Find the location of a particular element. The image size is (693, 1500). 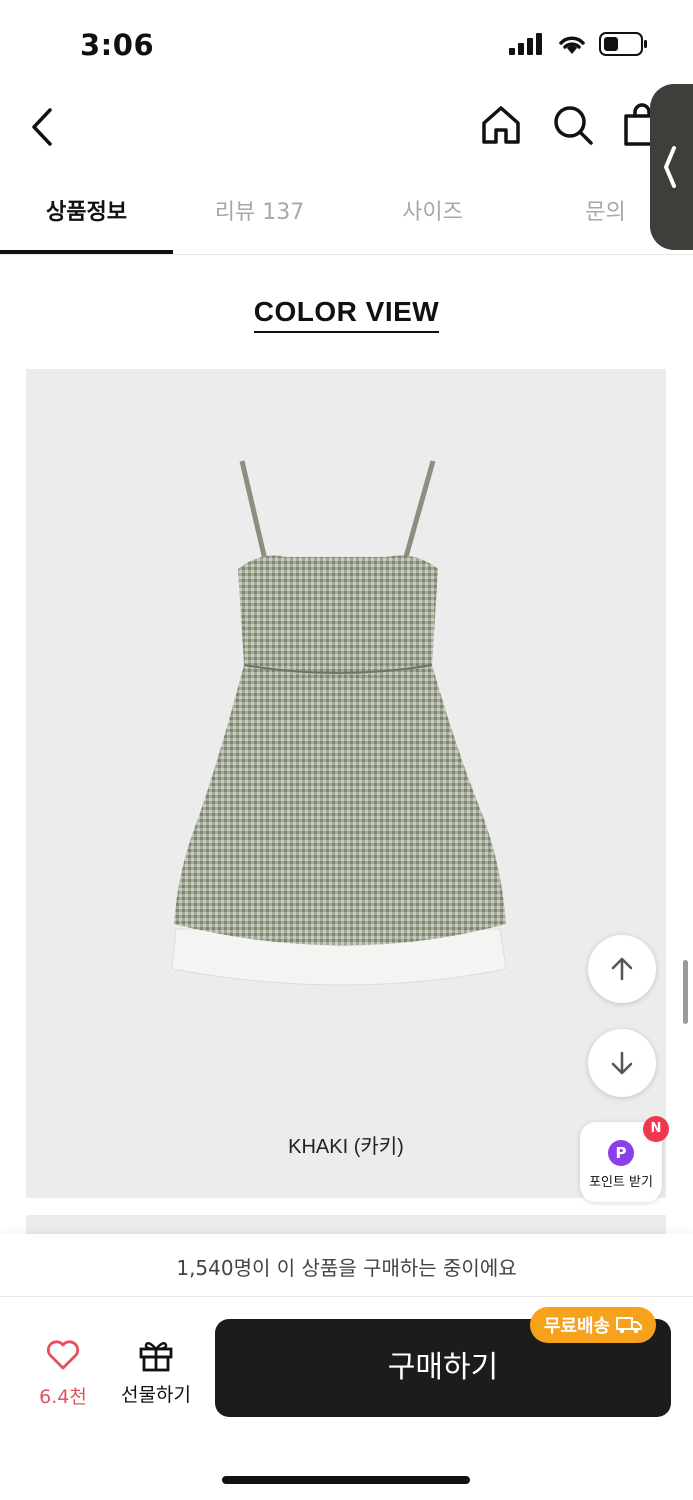

section-title-text: COLOR VIEW is located at coordinates (346, 314).